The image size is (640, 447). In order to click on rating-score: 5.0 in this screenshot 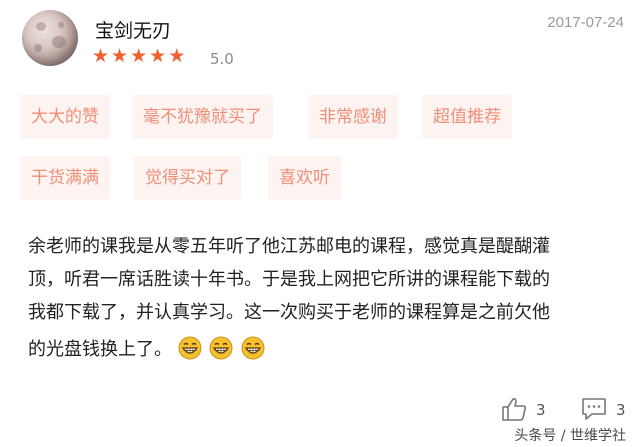, I will do `click(222, 59)`.